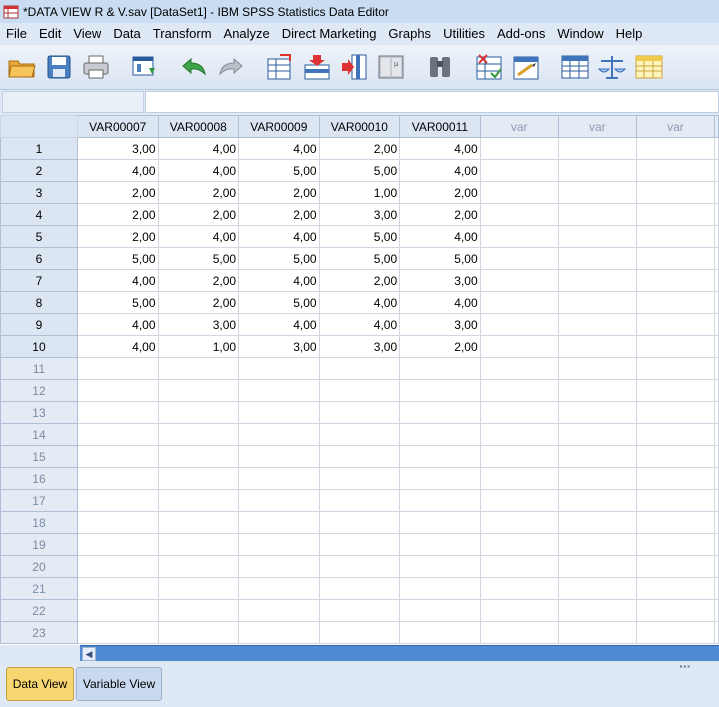 Image resolution: width=719 pixels, height=707 pixels. Describe the element at coordinates (432, 102) in the screenshot. I see `cell-value-field` at that location.